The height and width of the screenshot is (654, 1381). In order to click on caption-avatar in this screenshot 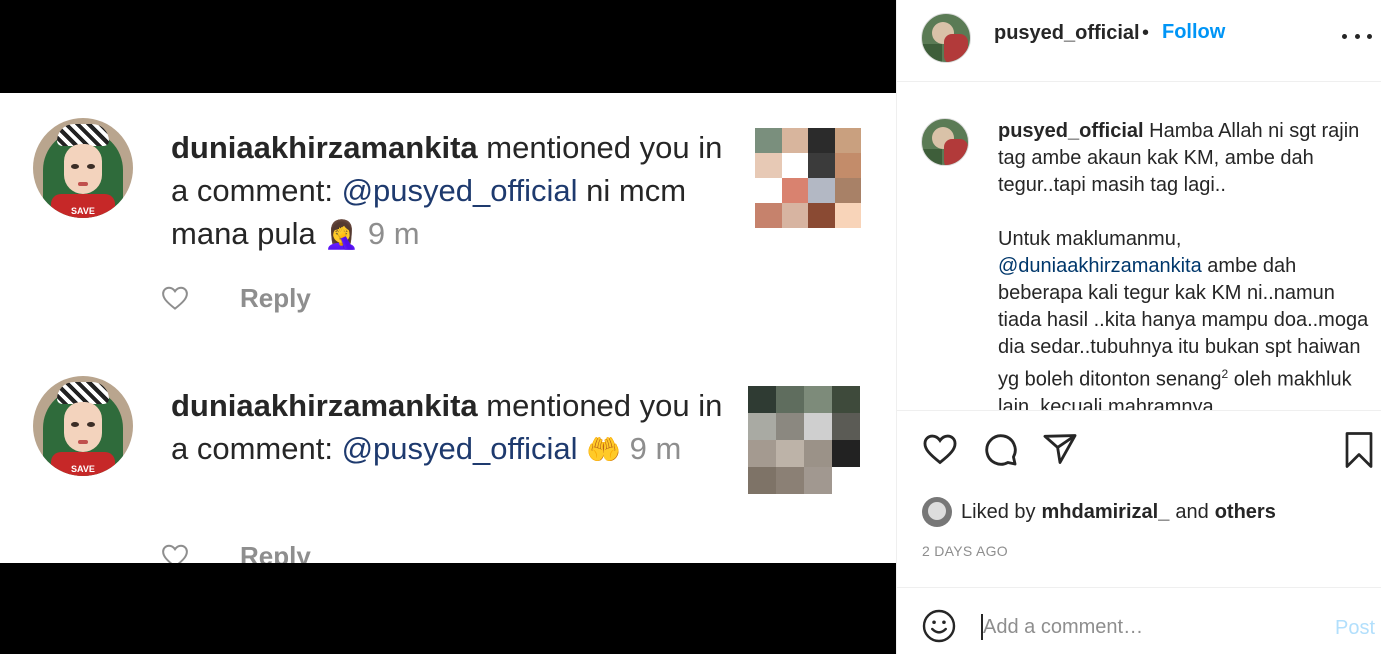, I will do `click(945, 142)`.